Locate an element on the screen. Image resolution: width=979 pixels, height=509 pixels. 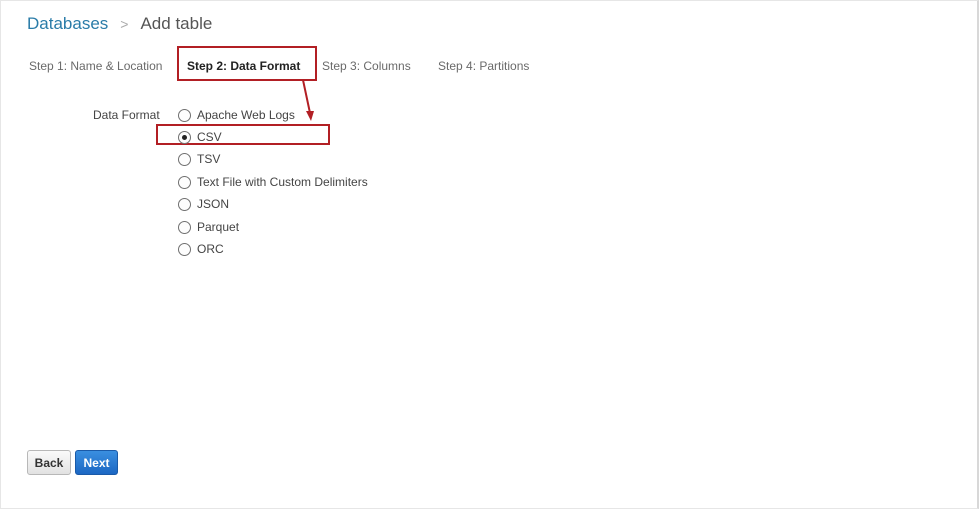
next-button: Next is located at coordinates (96, 462).